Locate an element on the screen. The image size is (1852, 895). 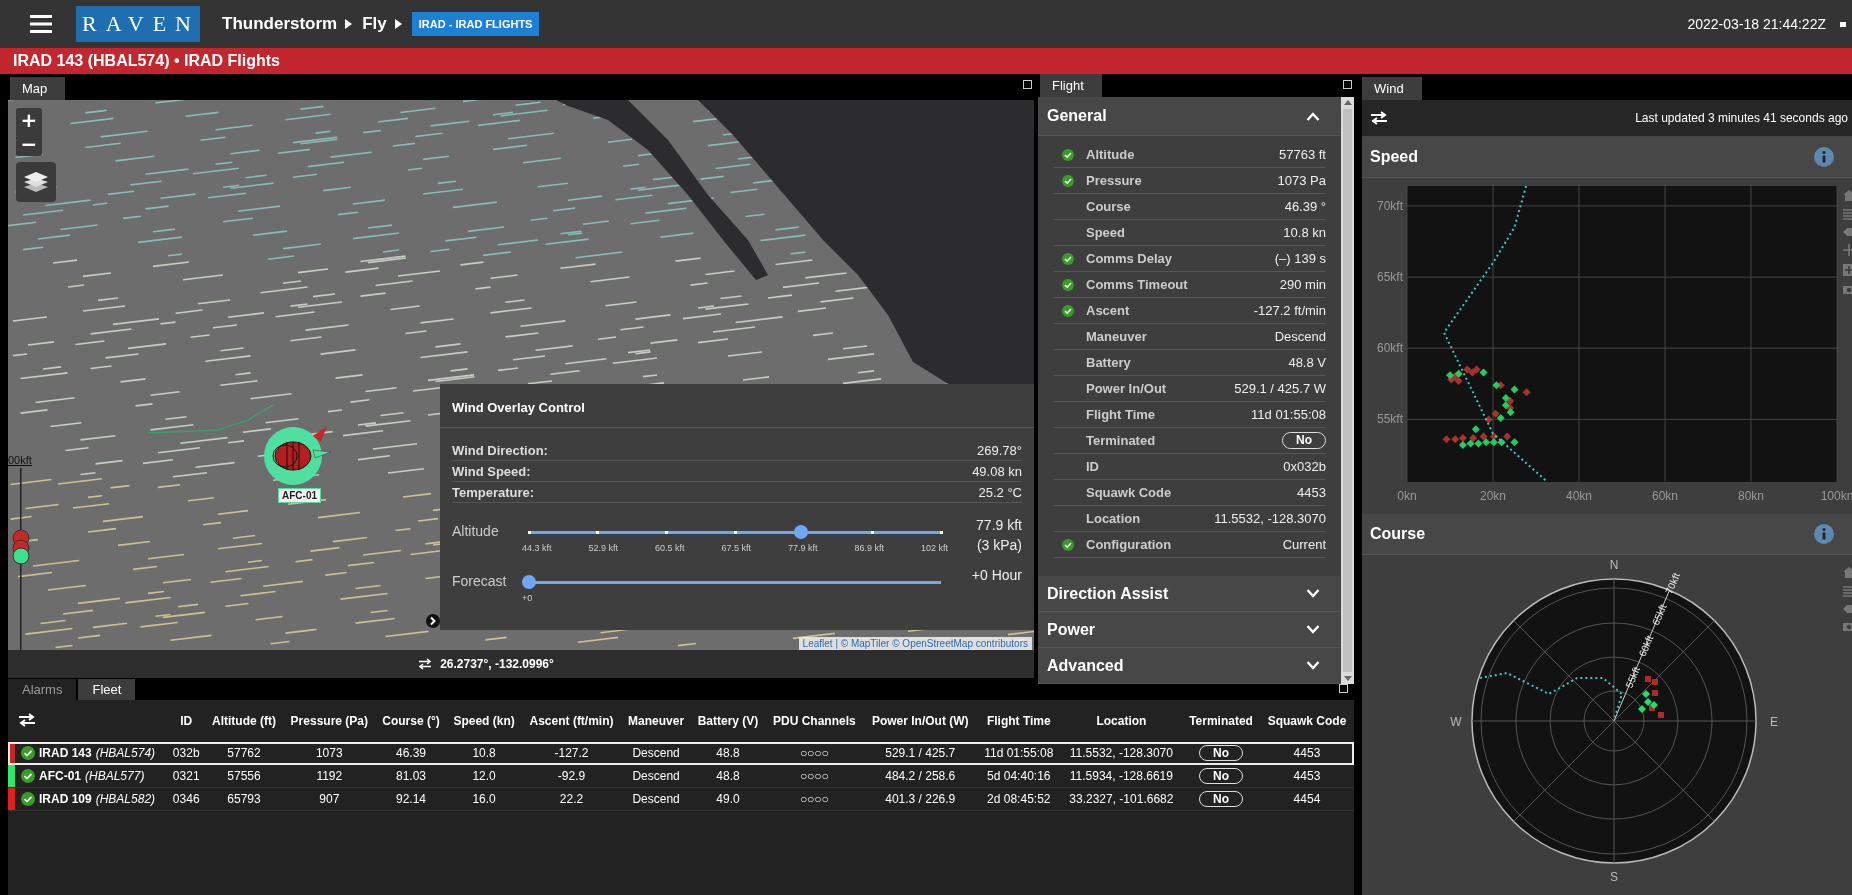
column-header: Battery (V) is located at coordinates (728, 721).